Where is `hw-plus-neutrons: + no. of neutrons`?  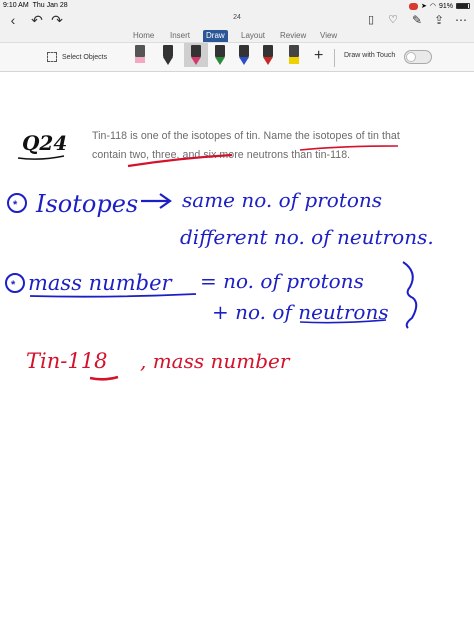 hw-plus-neutrons: + no. of neutrons is located at coordinates (300, 312).